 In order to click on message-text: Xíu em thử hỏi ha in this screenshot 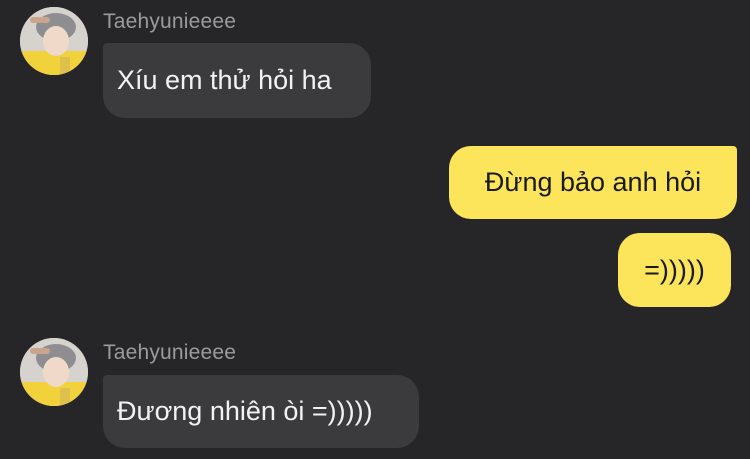, I will do `click(224, 80)`.